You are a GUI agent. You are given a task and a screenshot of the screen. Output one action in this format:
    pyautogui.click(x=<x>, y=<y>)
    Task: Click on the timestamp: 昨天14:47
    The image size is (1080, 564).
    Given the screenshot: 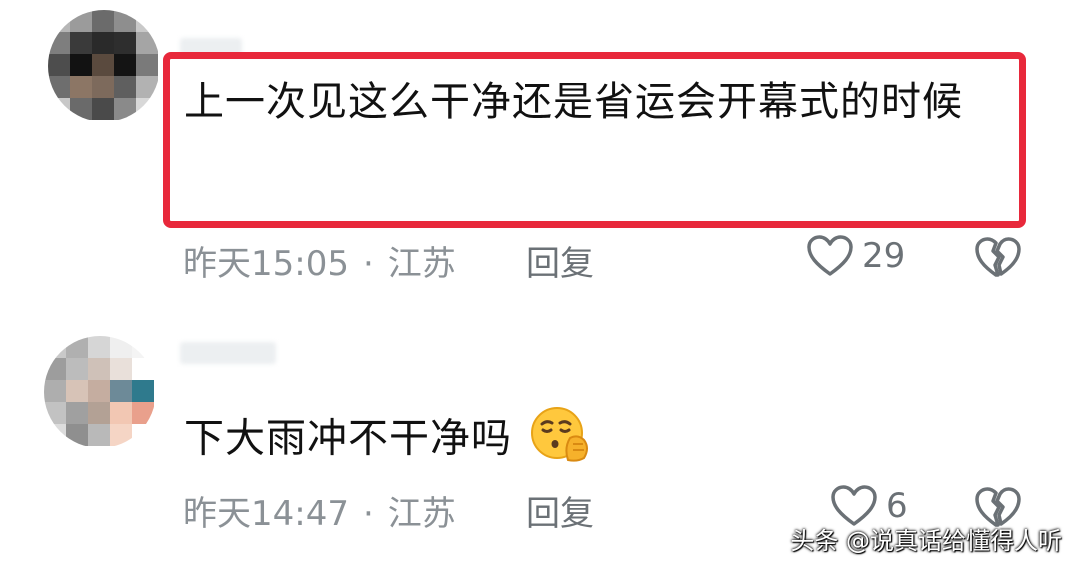 What is the action you would take?
    pyautogui.click(x=266, y=514)
    